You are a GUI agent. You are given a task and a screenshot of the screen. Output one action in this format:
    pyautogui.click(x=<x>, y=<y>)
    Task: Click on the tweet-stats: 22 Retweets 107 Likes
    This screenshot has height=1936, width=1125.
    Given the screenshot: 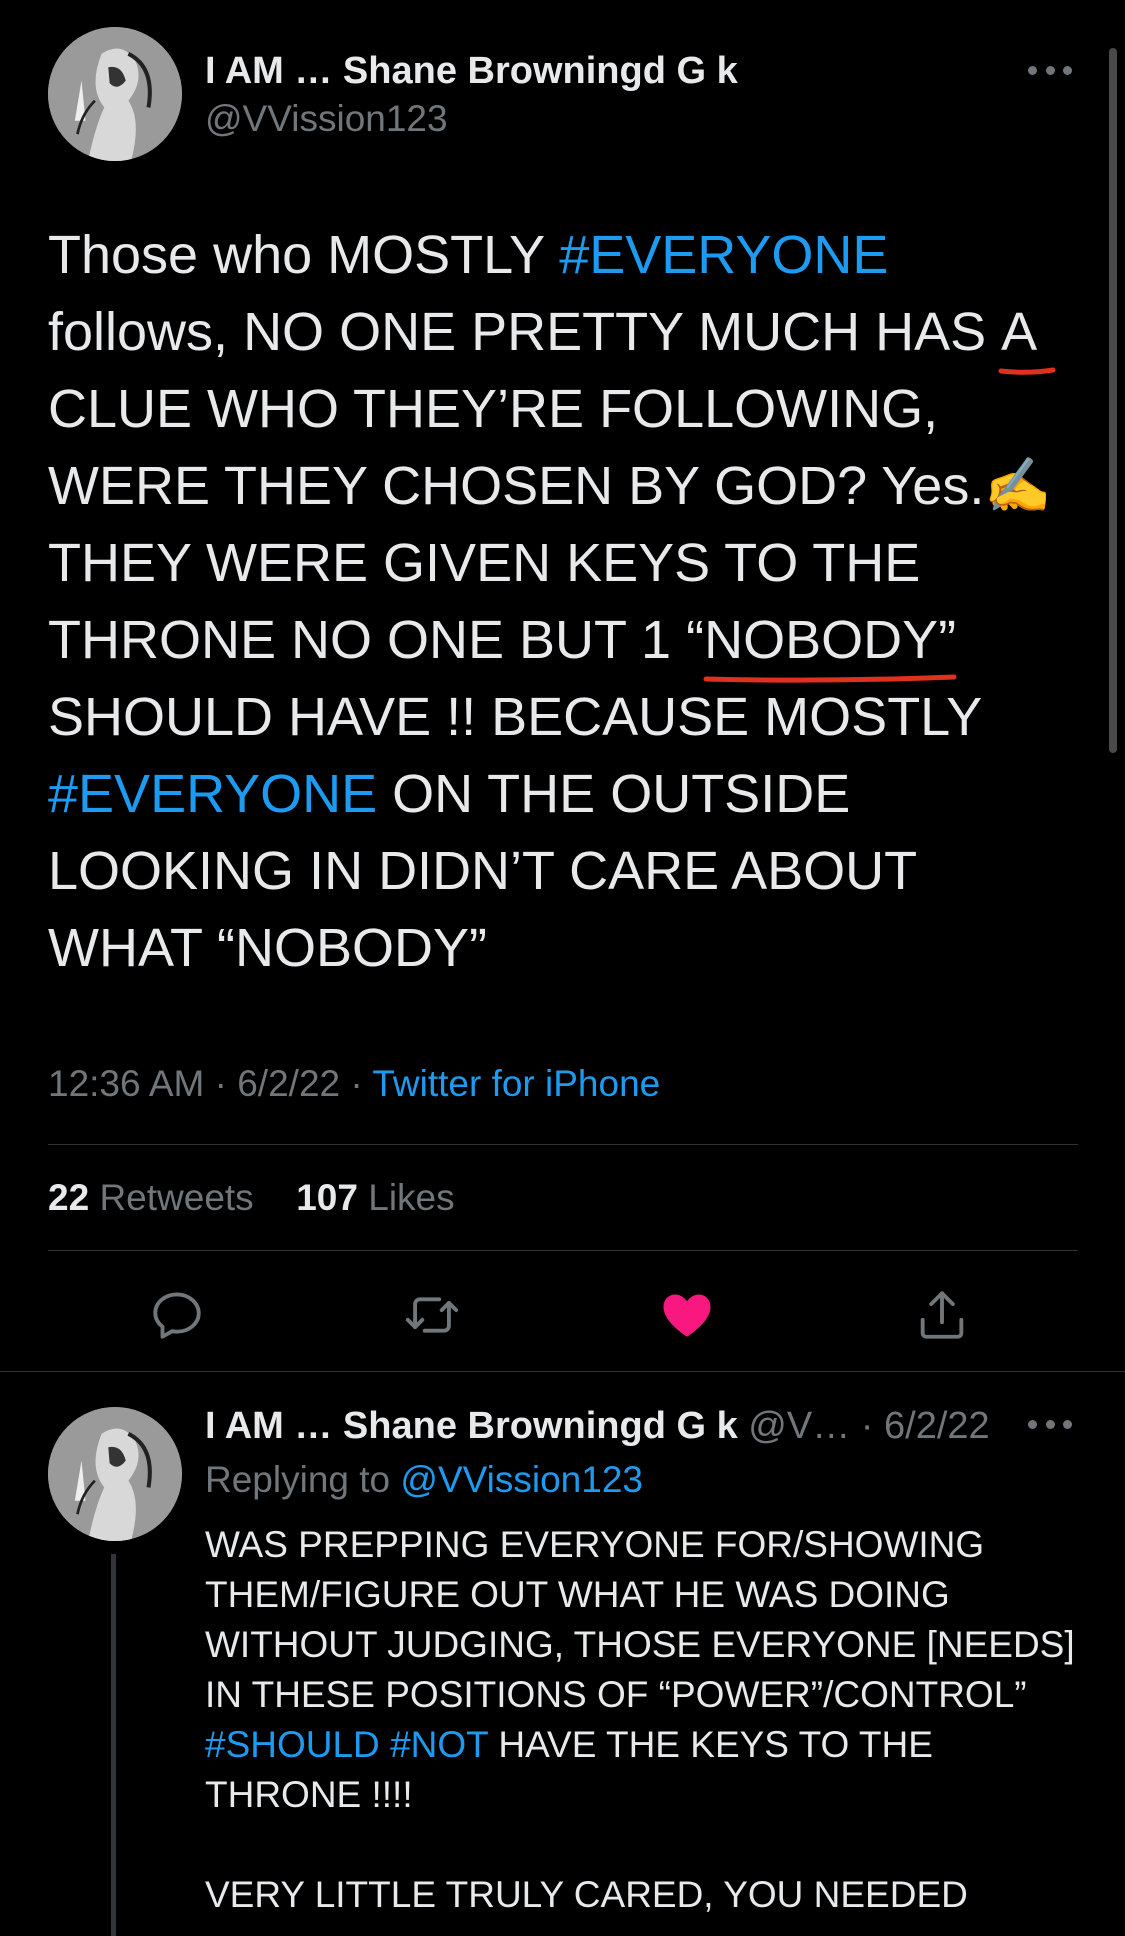 What is the action you would take?
    pyautogui.click(x=251, y=1198)
    